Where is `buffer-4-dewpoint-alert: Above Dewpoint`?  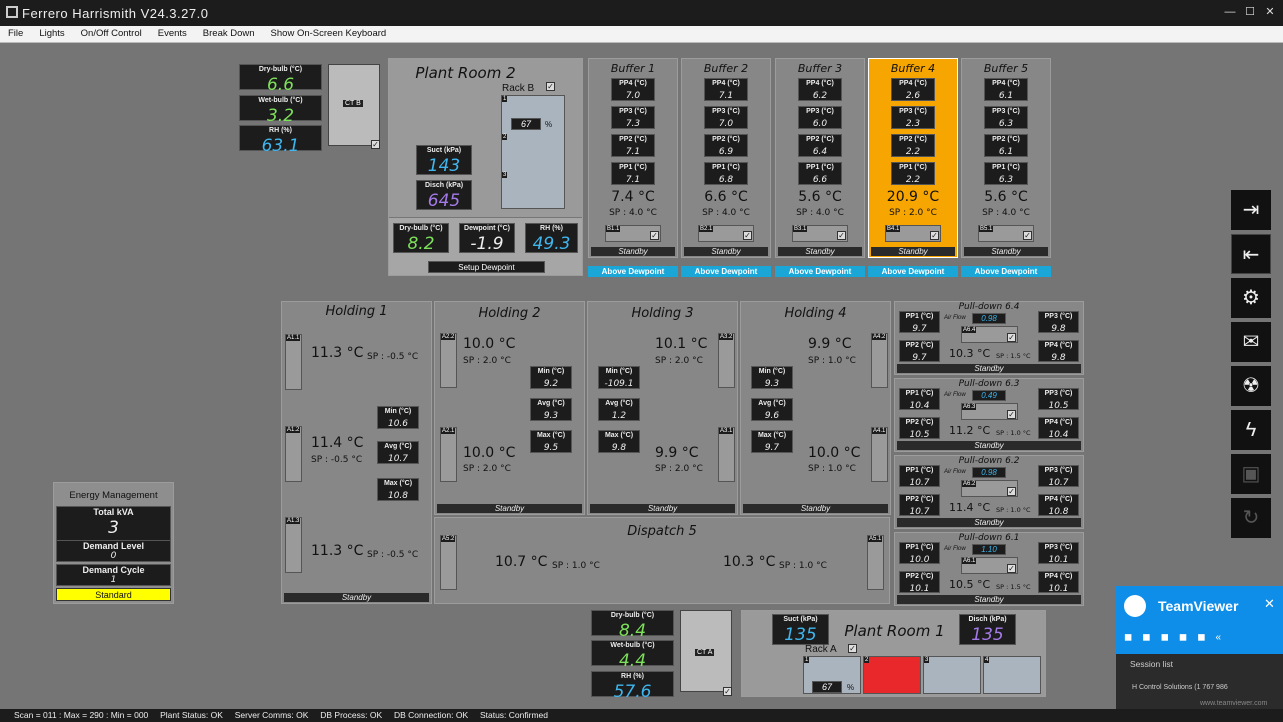
buffer-4-dewpoint-alert: Above Dewpoint is located at coordinates (913, 271).